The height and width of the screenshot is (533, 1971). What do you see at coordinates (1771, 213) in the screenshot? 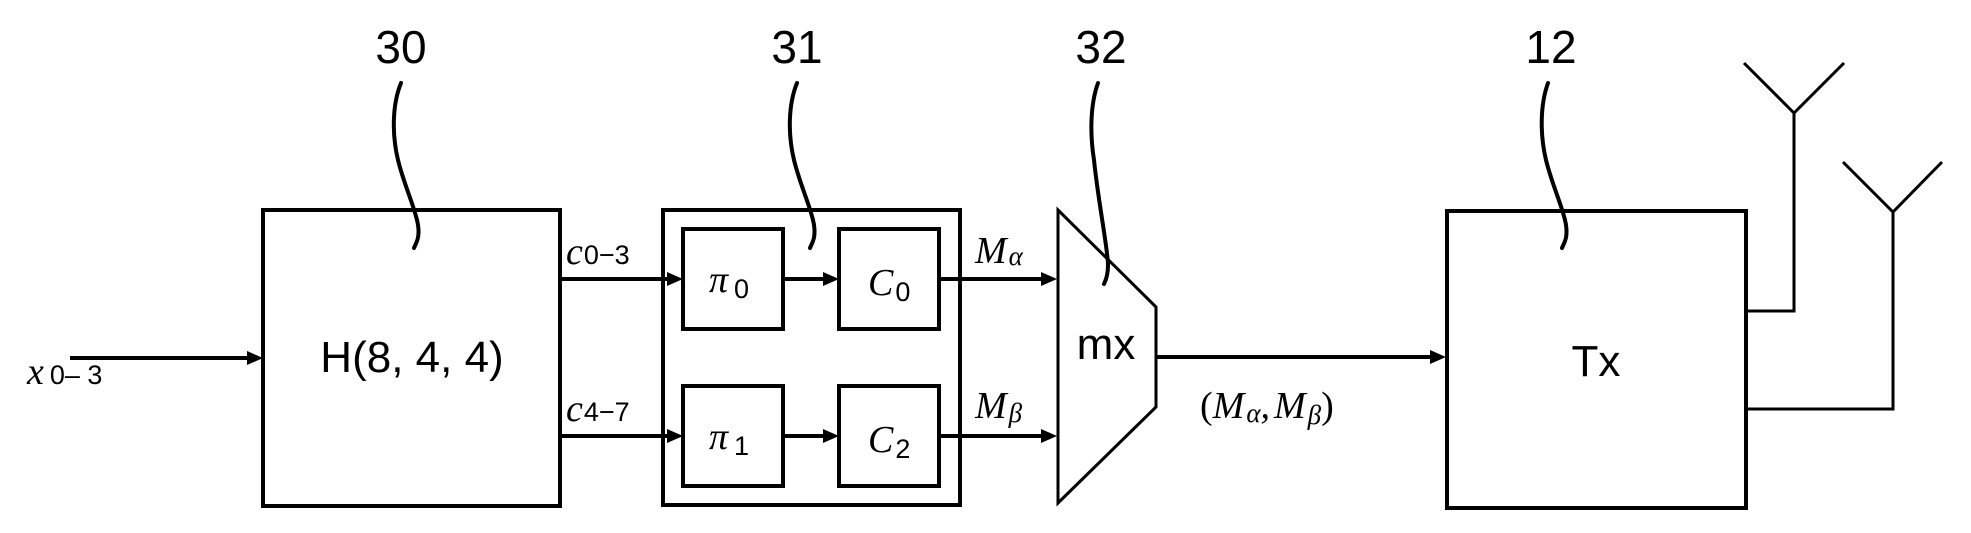
I see `antenna-1-feed` at bounding box center [1771, 213].